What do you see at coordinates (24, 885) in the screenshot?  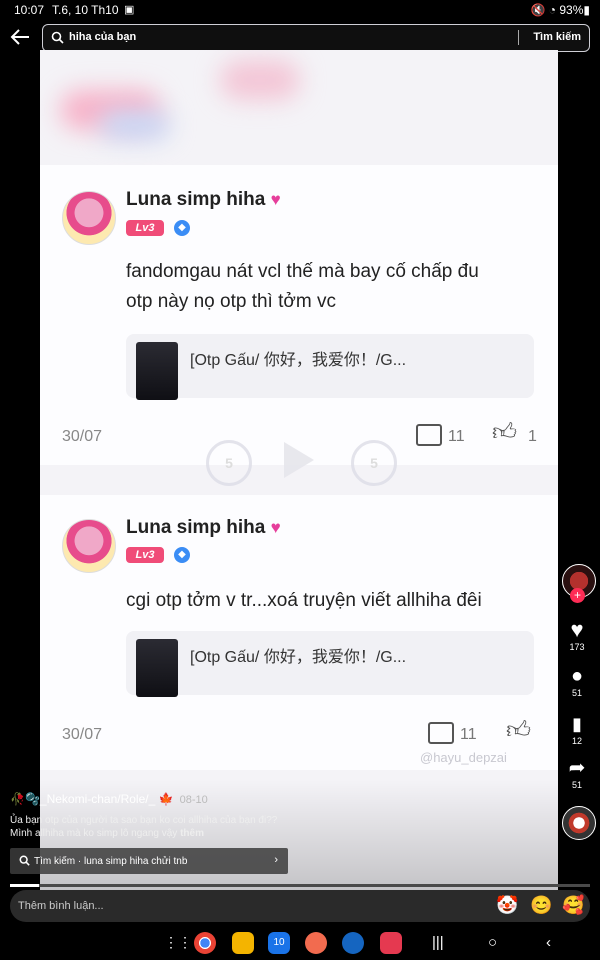 I see `progress-fill` at bounding box center [24, 885].